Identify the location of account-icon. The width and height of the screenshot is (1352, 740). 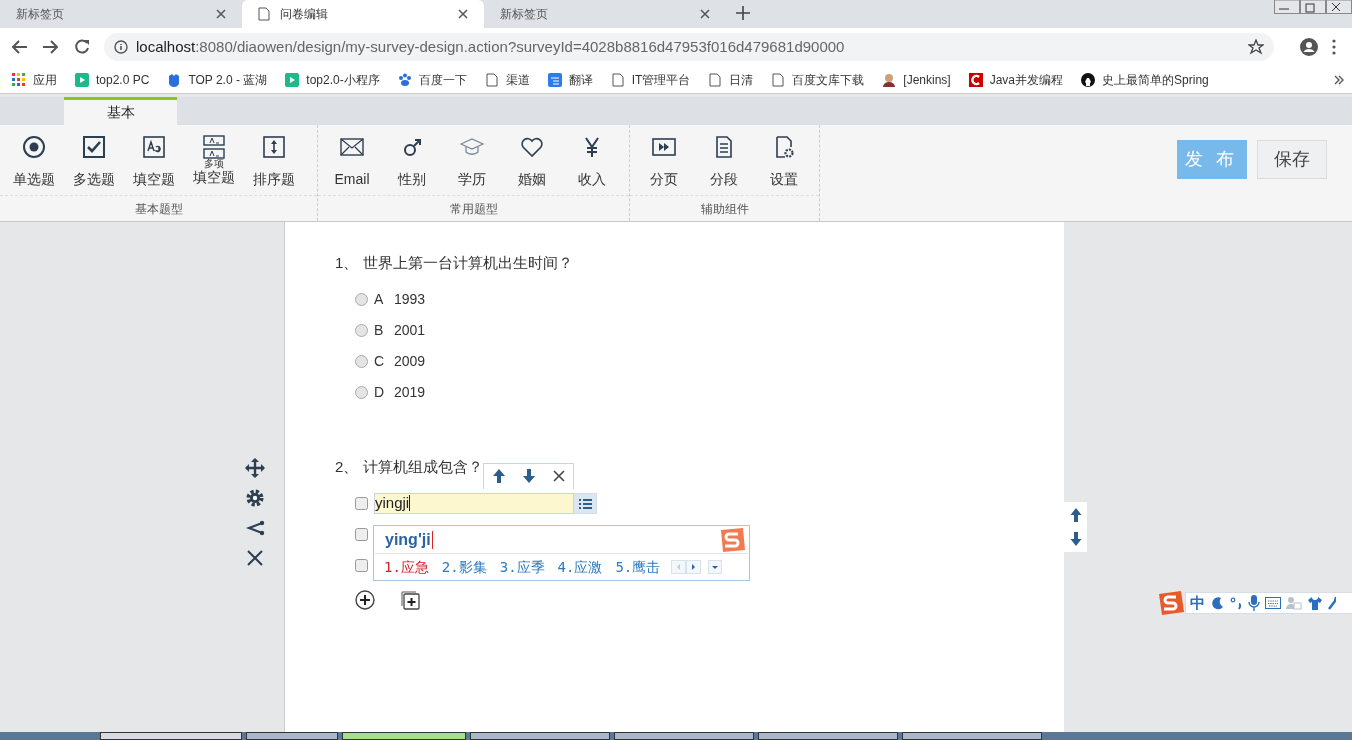
(1309, 47).